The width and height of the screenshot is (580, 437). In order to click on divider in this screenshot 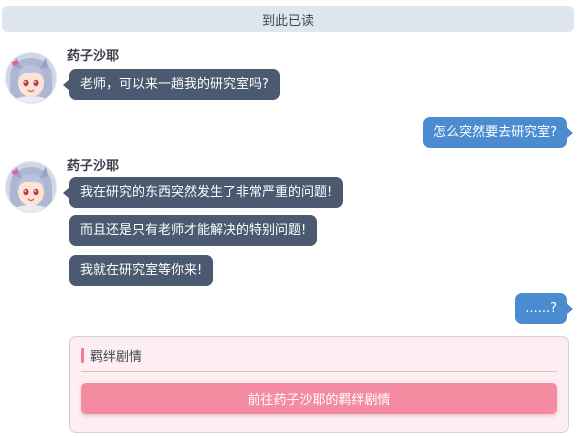, I will do `click(319, 371)`.